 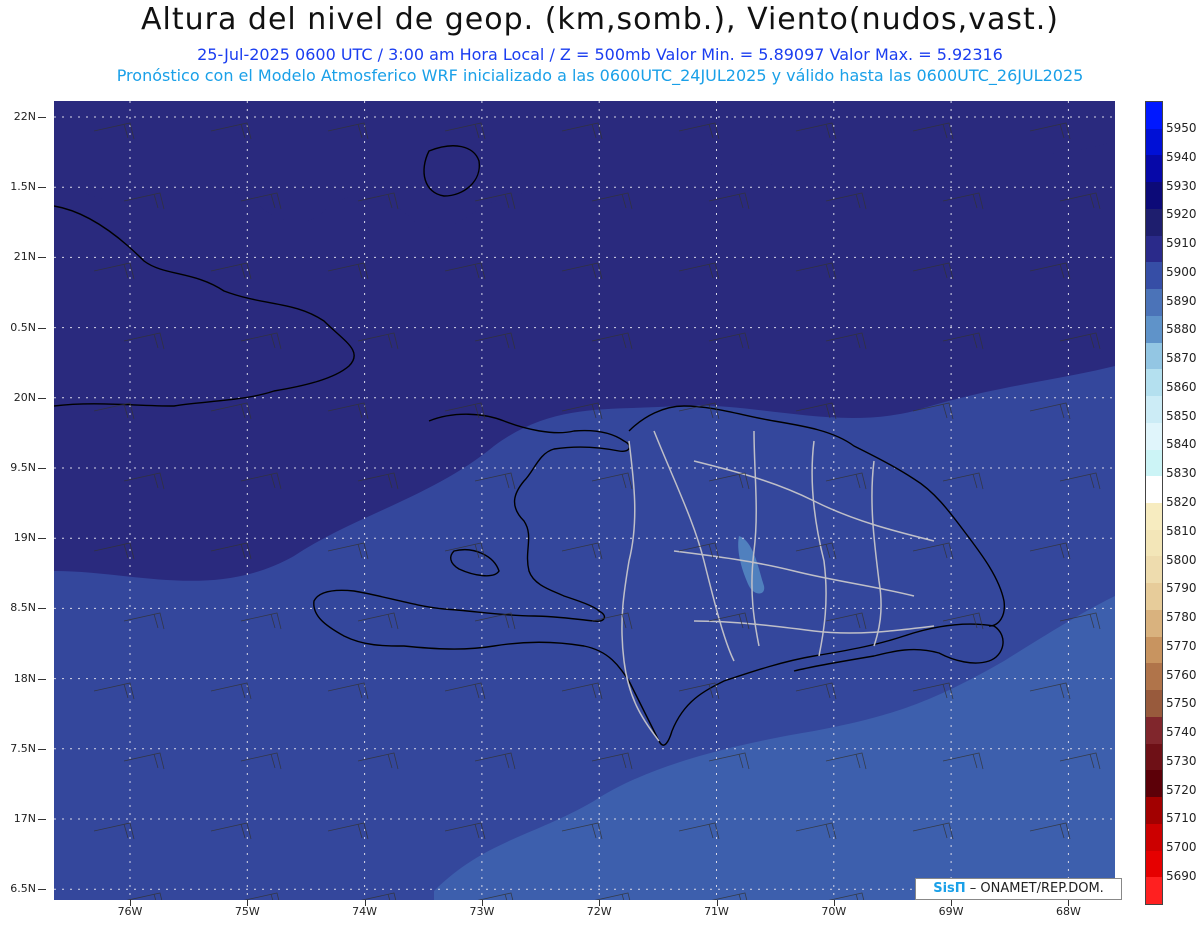 What do you see at coordinates (1181, 674) in the screenshot?
I see `colorbar-level-label: 5760` at bounding box center [1181, 674].